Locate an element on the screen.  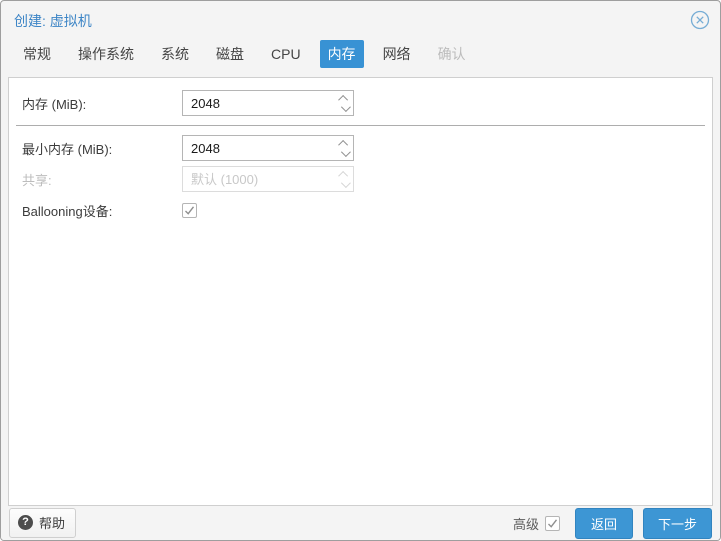
dialog-header: 创建: 虚拟机 is located at coordinates (360, 17).